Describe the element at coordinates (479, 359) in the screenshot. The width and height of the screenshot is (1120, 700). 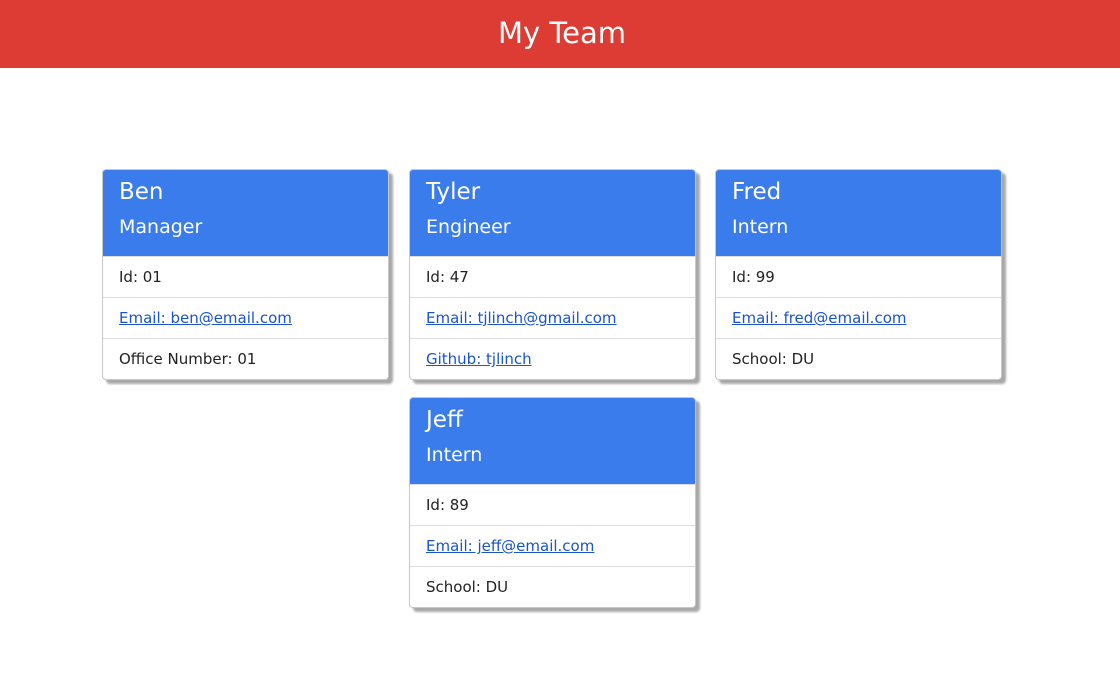
I see `github-link: Github: tjlinch` at that location.